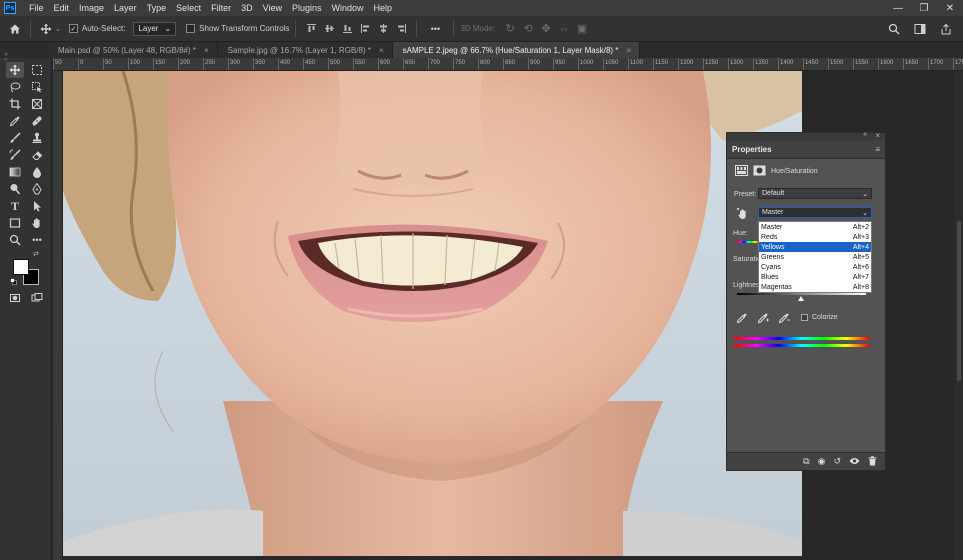 This screenshot has width=963, height=560. I want to click on channel-dropdown: Master ⌄, so click(815, 212).